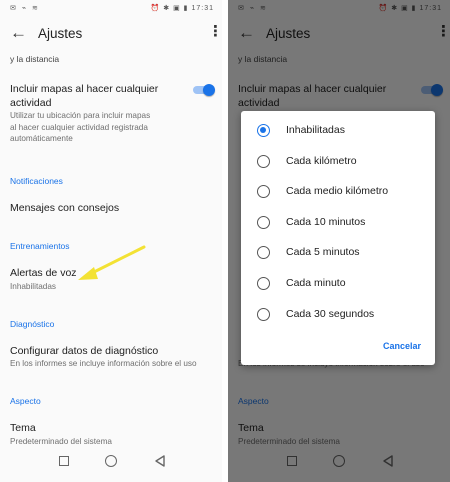 This screenshot has width=450, height=482. I want to click on home-circle-icon, so click(111, 461).